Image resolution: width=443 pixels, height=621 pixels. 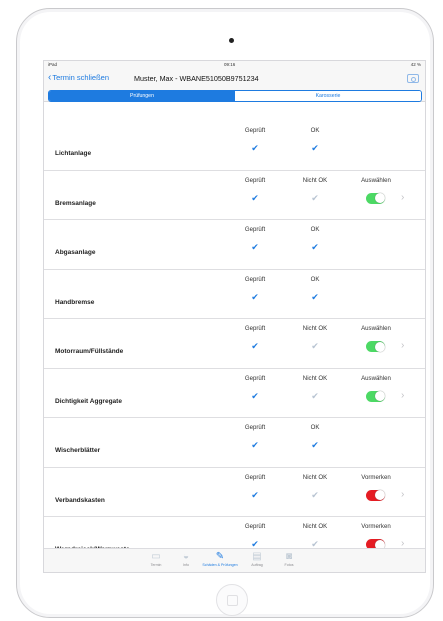 What do you see at coordinates (257, 556) in the screenshot?
I see `printer-icon: ▤` at bounding box center [257, 556].